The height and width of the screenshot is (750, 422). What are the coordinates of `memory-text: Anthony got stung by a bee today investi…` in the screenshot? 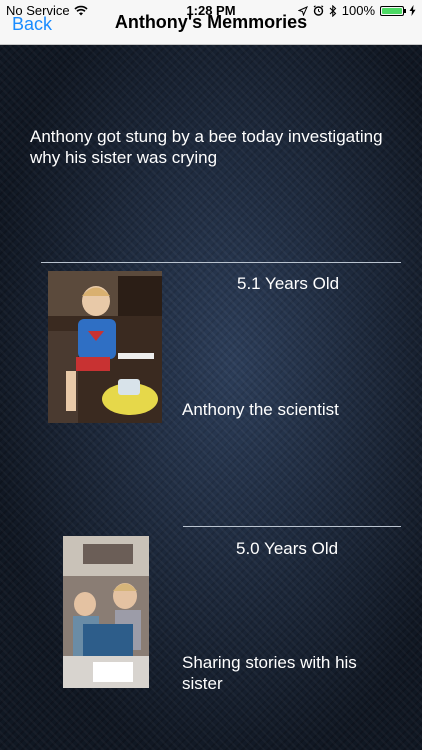 It's located at (206, 147).